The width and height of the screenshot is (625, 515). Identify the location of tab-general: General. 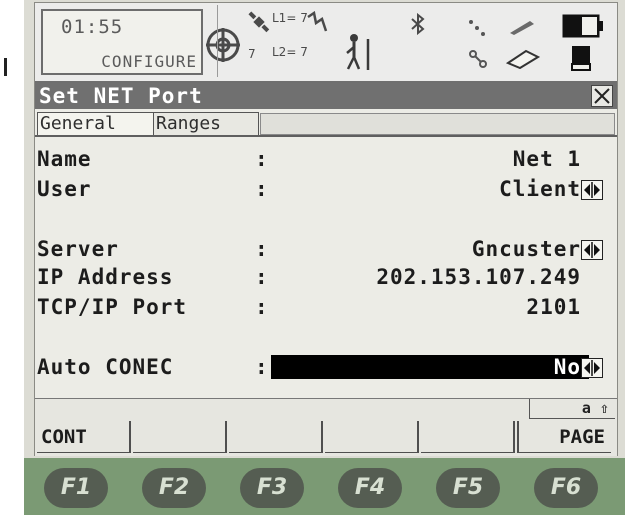
(96, 123).